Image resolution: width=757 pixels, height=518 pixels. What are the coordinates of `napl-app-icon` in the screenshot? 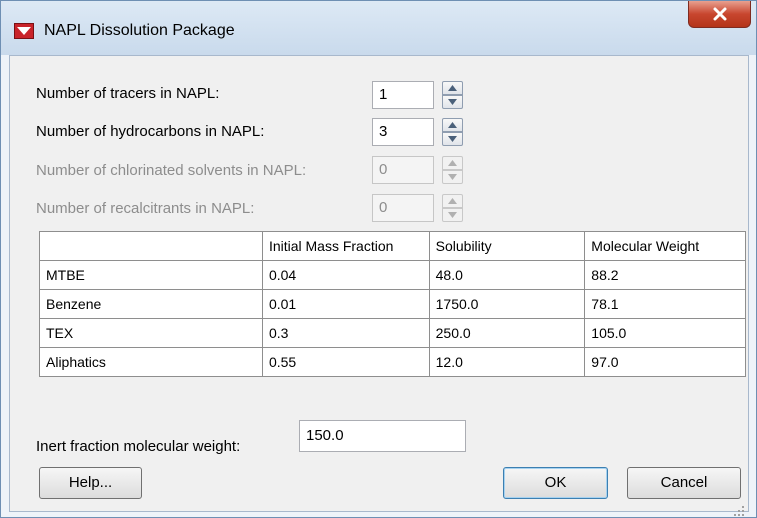 It's located at (24, 31).